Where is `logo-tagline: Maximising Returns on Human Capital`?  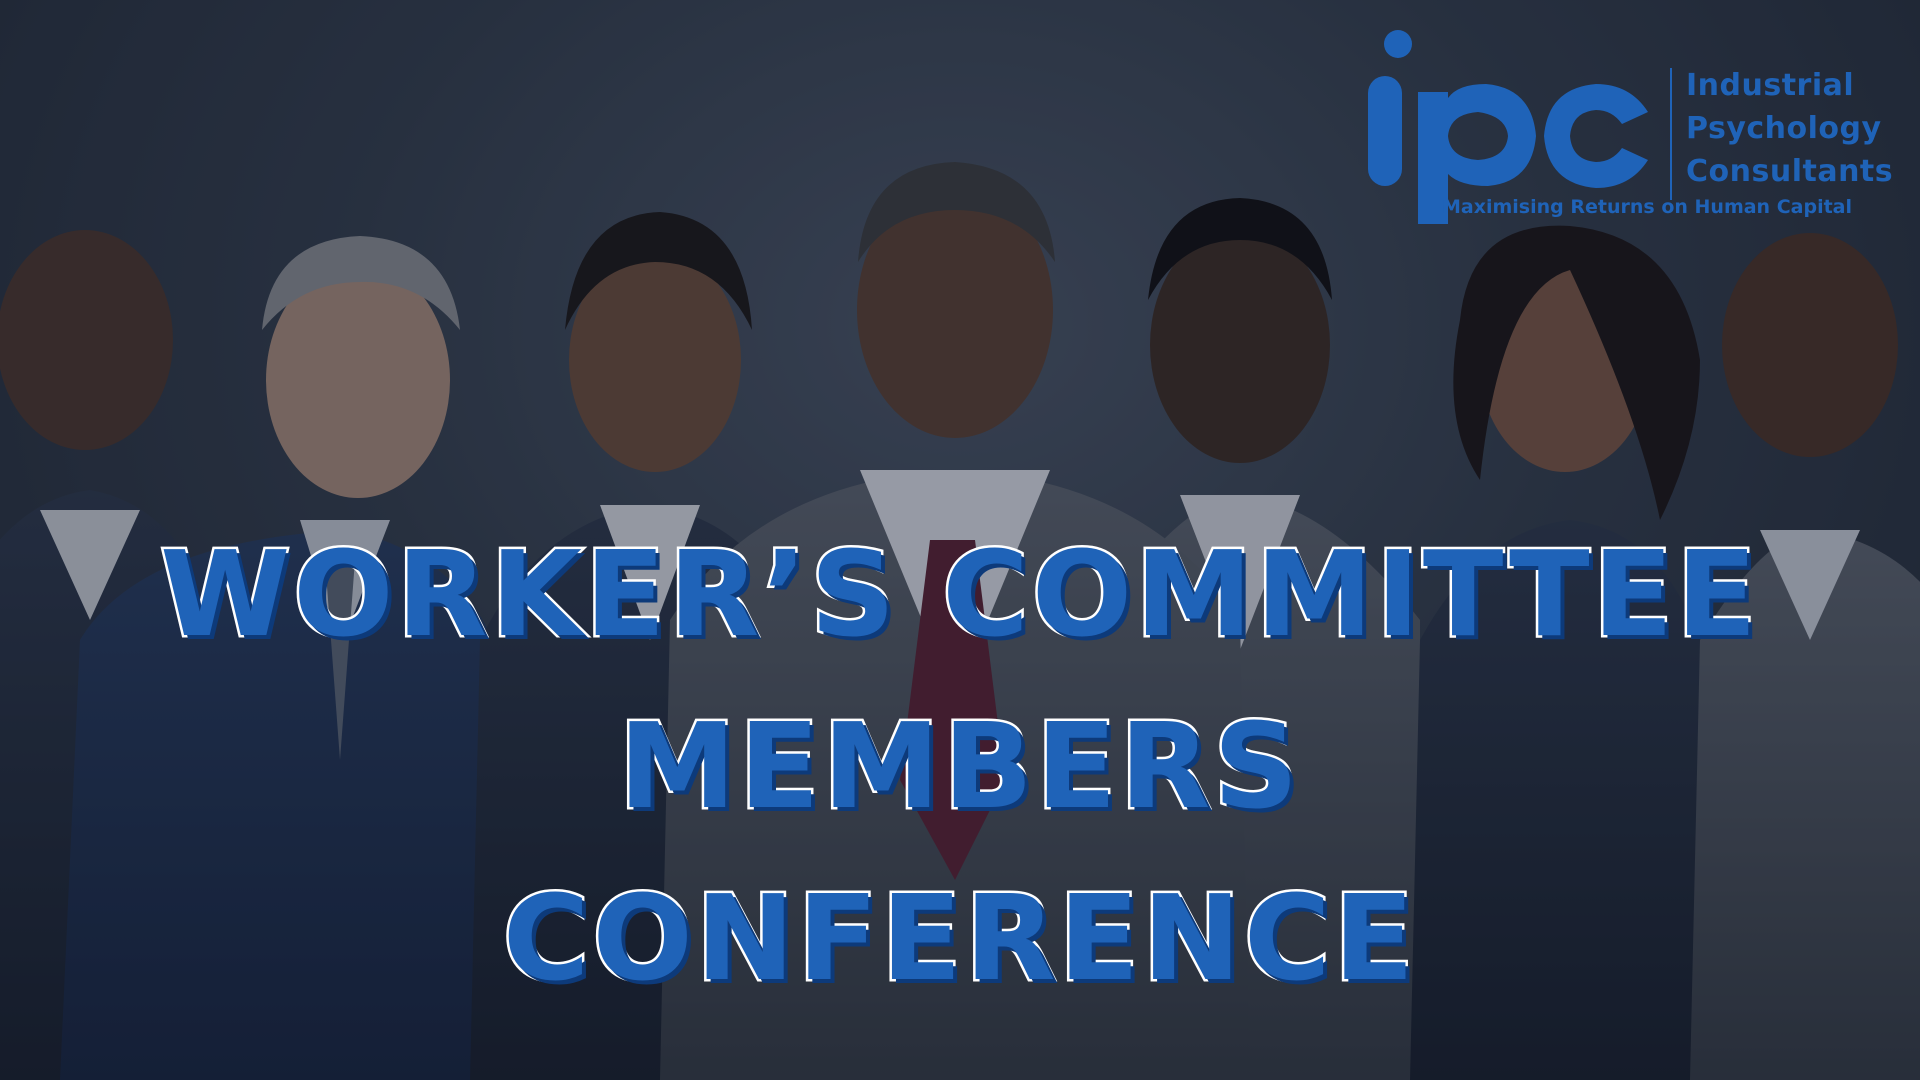 logo-tagline: Maximising Returns on Human Capital is located at coordinates (1647, 207).